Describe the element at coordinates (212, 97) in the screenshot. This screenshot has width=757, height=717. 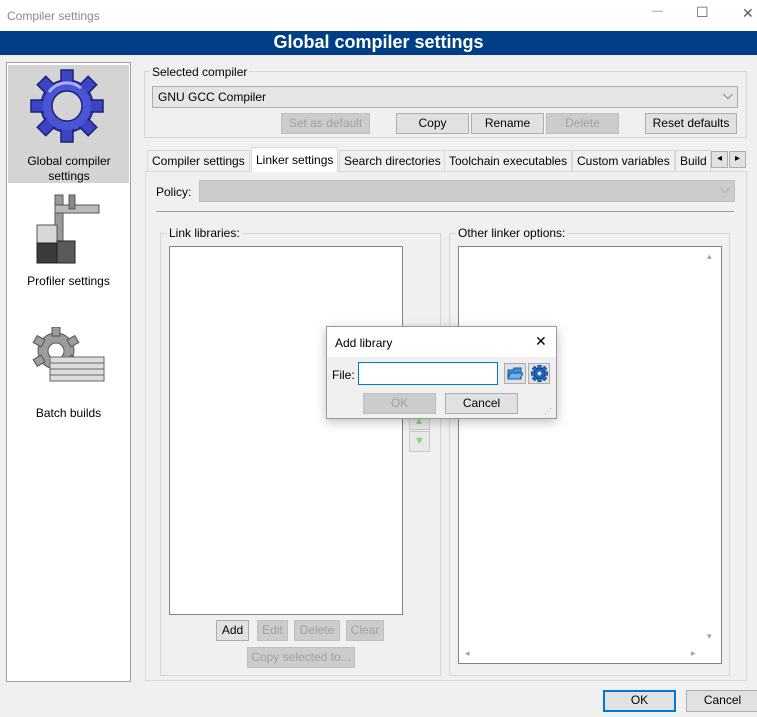
I see `compiler-select-value: GNU GCC Compiler` at that location.